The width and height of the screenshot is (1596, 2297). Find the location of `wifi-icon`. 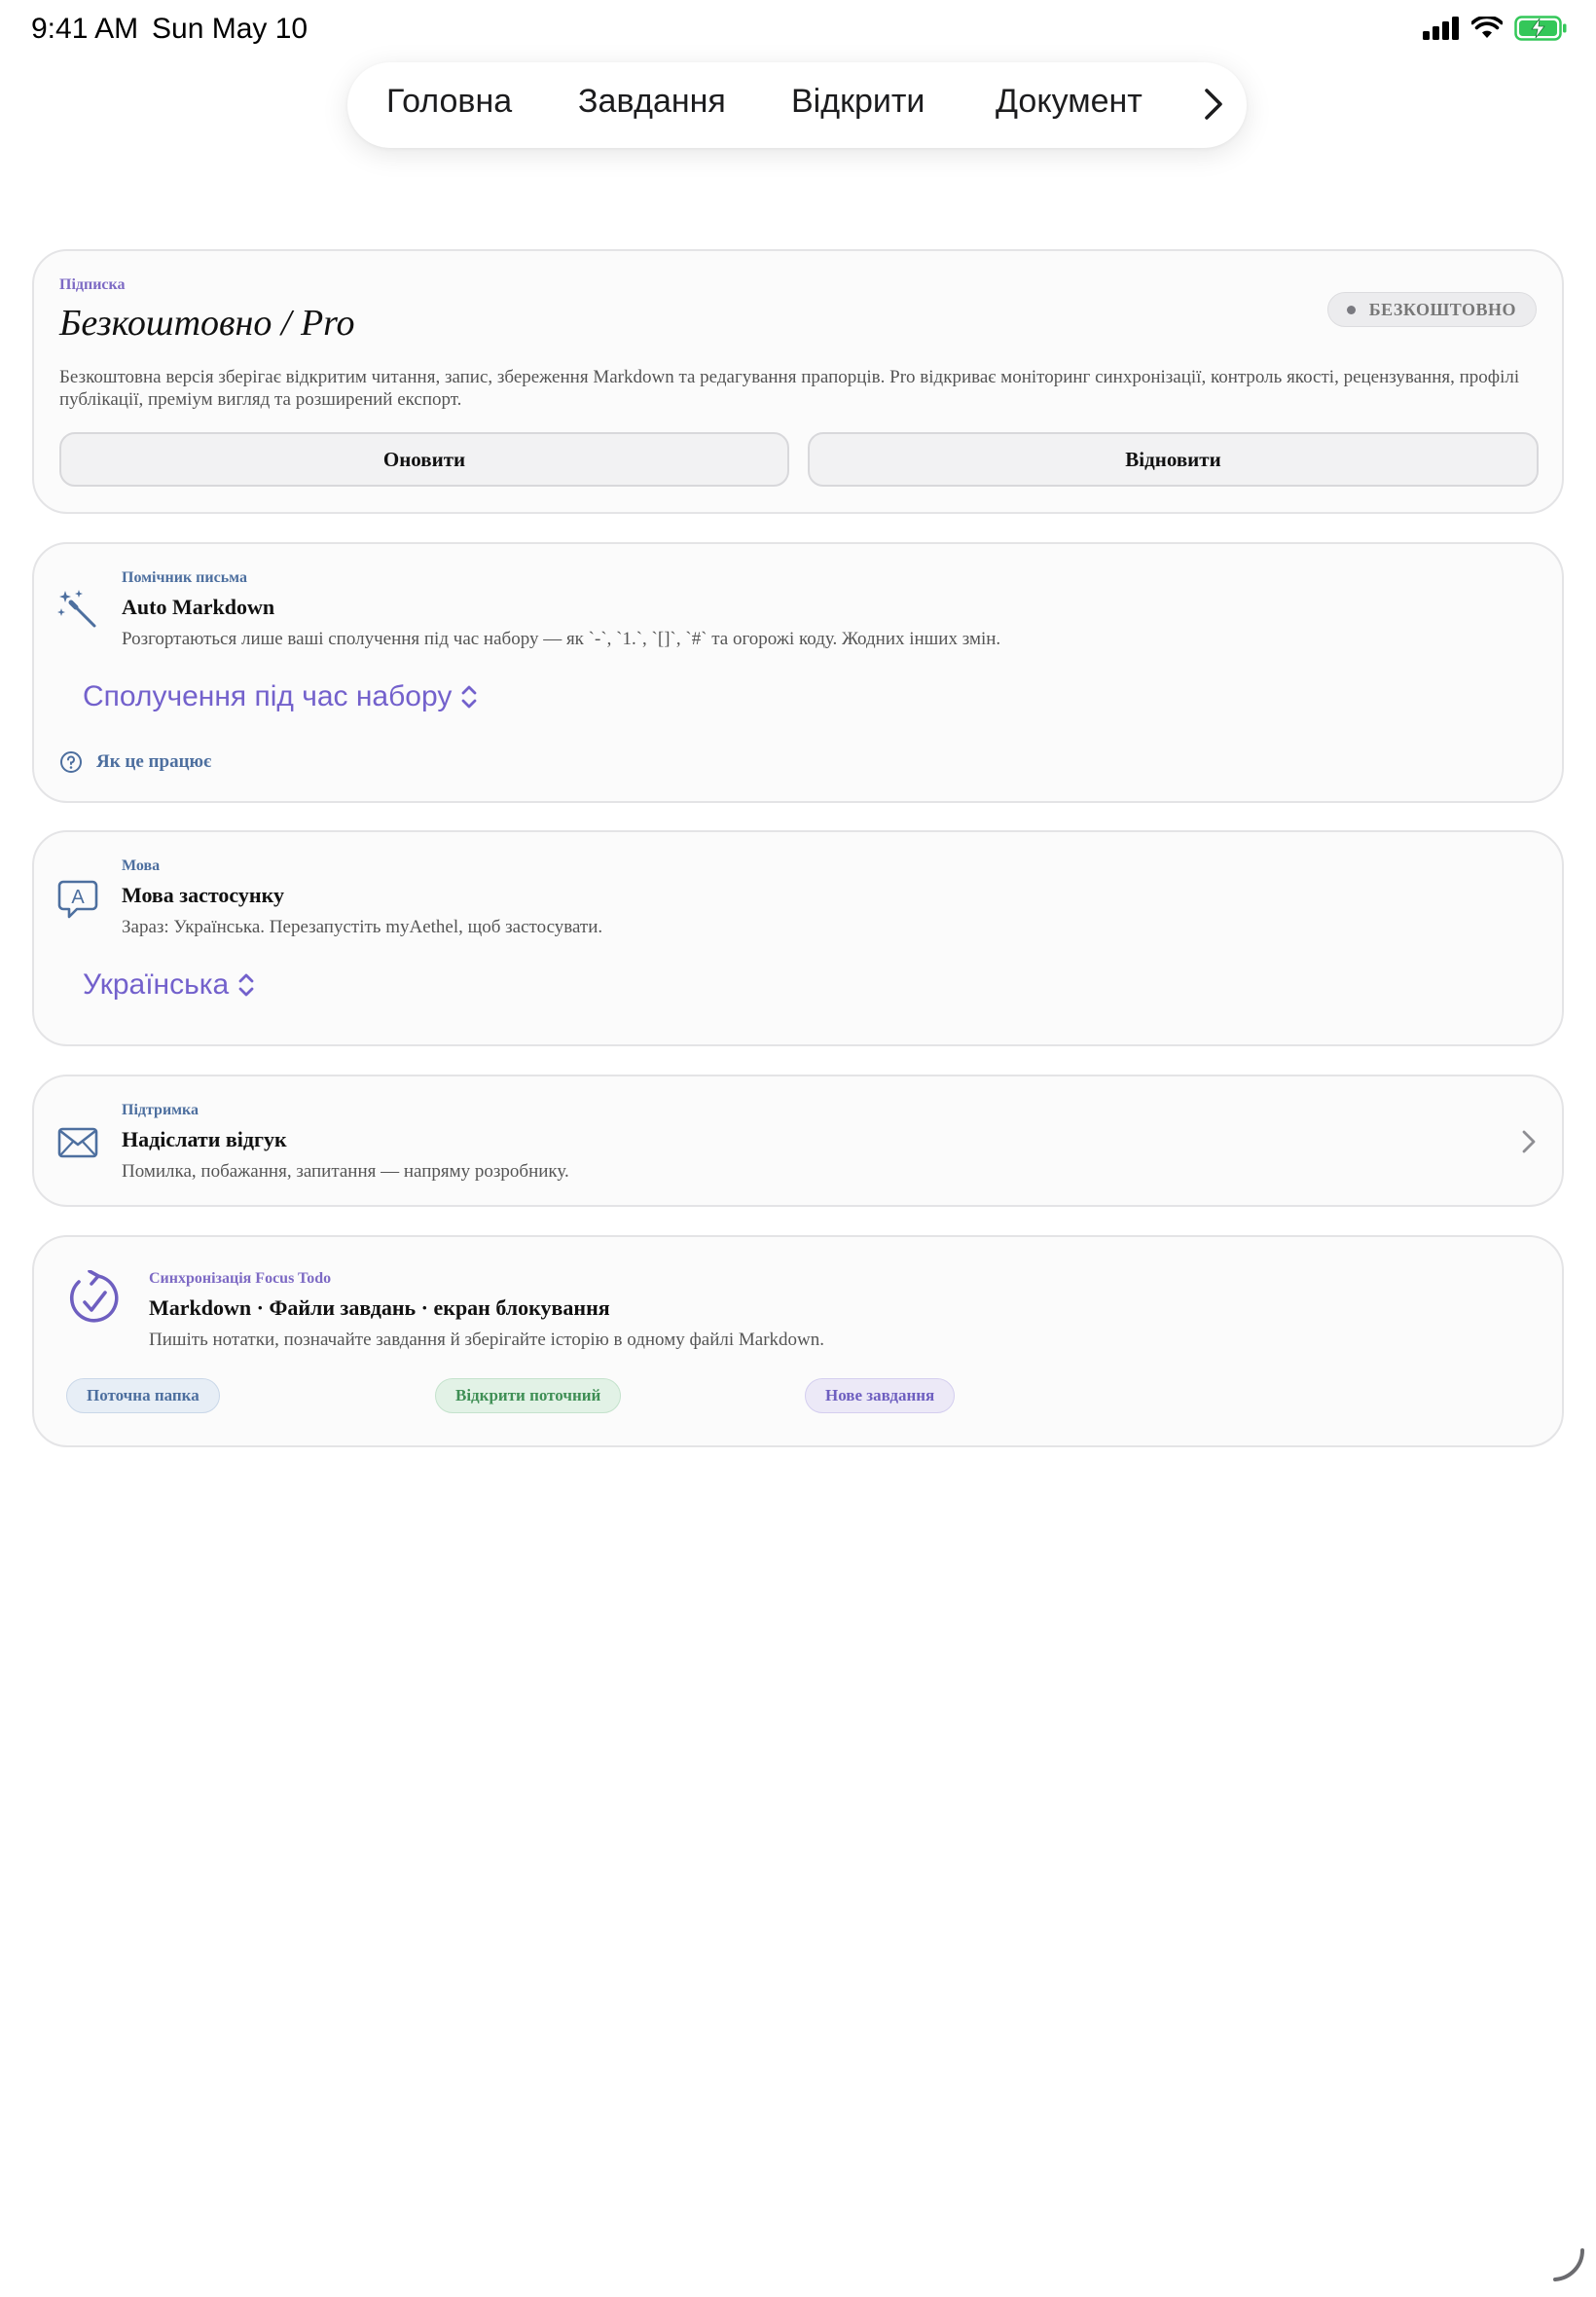

wifi-icon is located at coordinates (1487, 27).